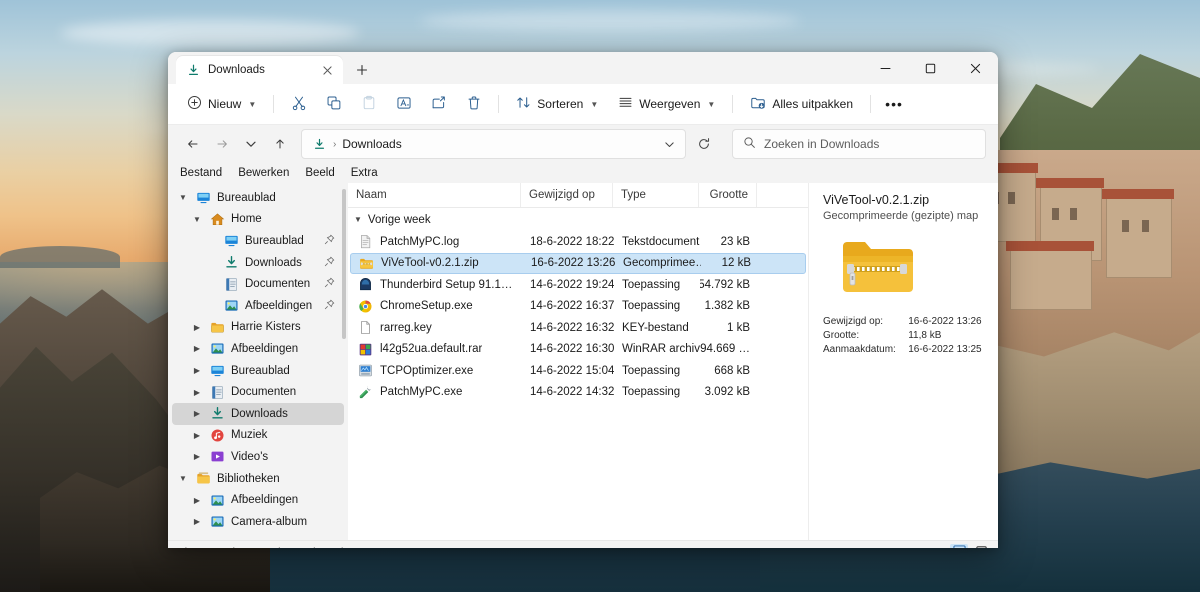 This screenshot has height=592, width=1200. Describe the element at coordinates (981, 546) in the screenshot. I see `large-icons-view-button` at that location.